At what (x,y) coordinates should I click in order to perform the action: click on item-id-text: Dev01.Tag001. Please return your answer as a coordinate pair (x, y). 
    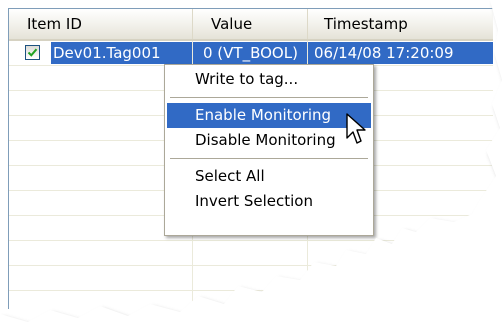
    Looking at the image, I should click on (121, 53).